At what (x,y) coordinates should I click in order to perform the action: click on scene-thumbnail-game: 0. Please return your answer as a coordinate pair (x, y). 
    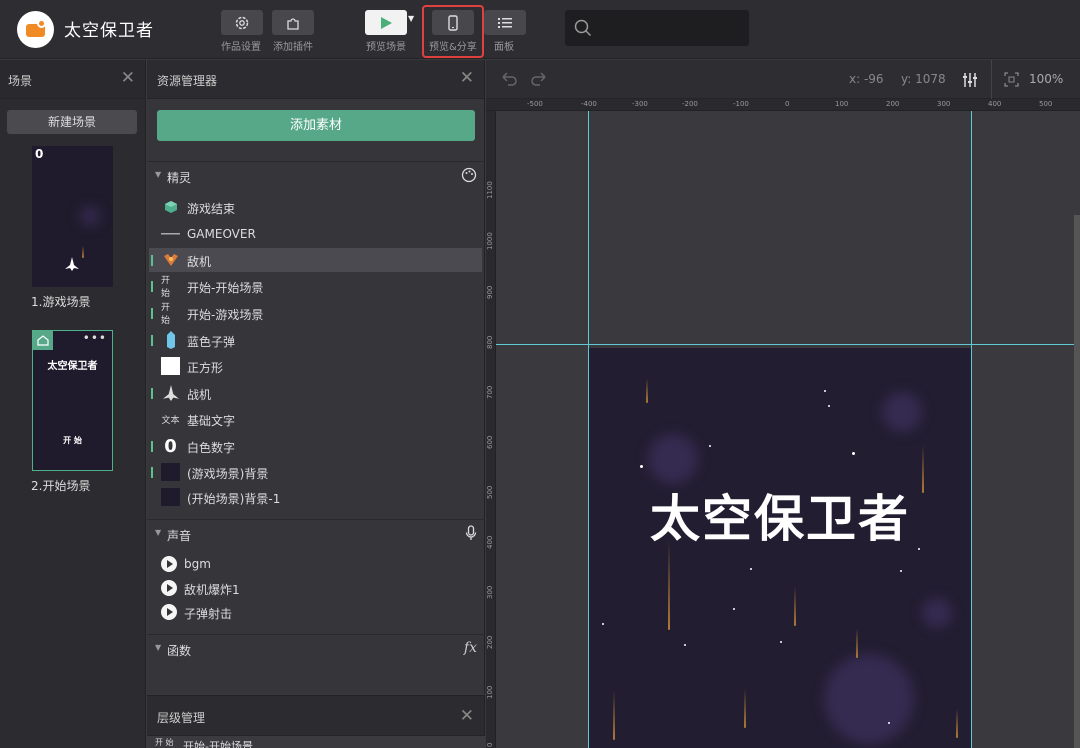
    Looking at the image, I should click on (72, 216).